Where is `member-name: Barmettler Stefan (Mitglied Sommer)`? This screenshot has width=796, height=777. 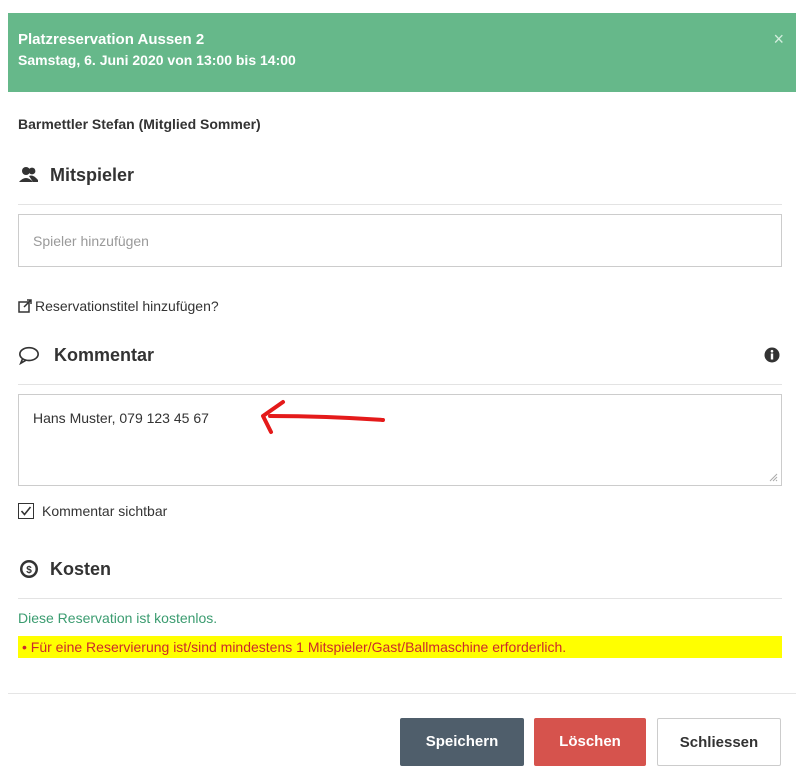
member-name: Barmettler Stefan (Mitglied Sommer) is located at coordinates (139, 124).